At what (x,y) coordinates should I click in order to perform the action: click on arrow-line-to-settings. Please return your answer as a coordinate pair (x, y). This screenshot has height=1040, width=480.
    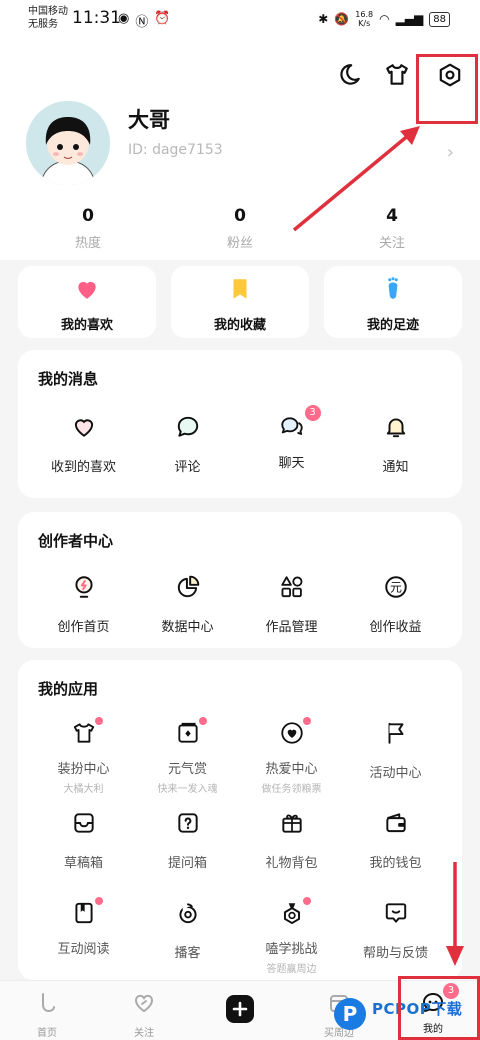
    Looking at the image, I should click on (352, 182).